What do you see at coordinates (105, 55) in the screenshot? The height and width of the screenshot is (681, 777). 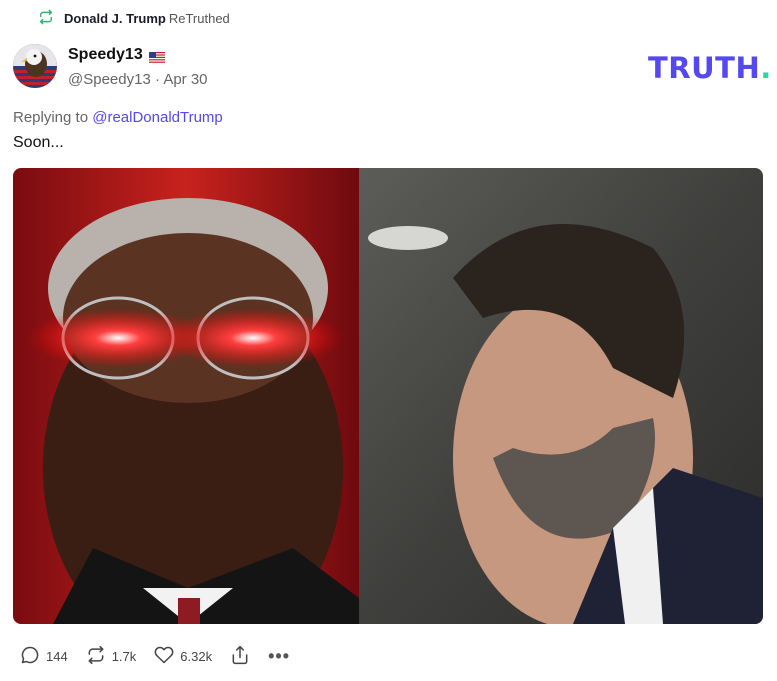 I see `author-name-text: Speedy13` at bounding box center [105, 55].